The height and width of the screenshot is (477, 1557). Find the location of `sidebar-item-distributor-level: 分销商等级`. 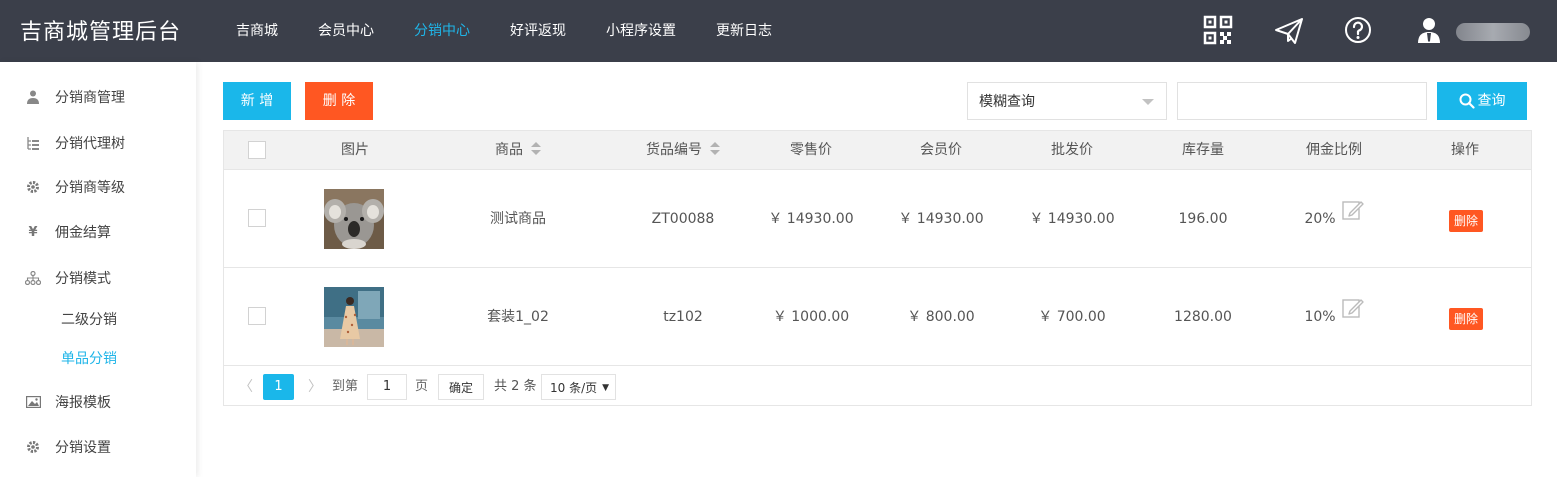

sidebar-item-distributor-level: 分销商等级 is located at coordinates (98, 187).